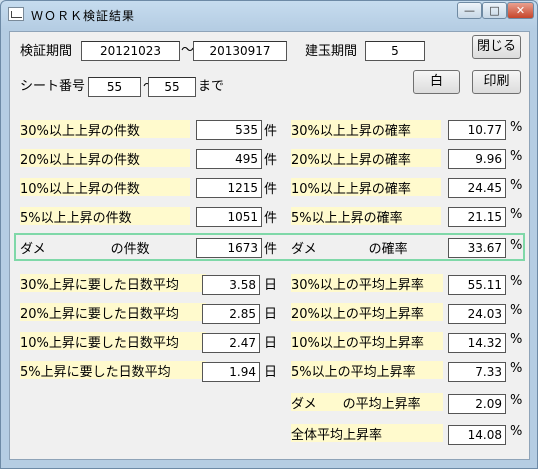 Image resolution: width=538 pixels, height=469 pixels. Describe the element at coordinates (477, 404) in the screenshot. I see `dame-avg-rise-value: 2.09` at that location.